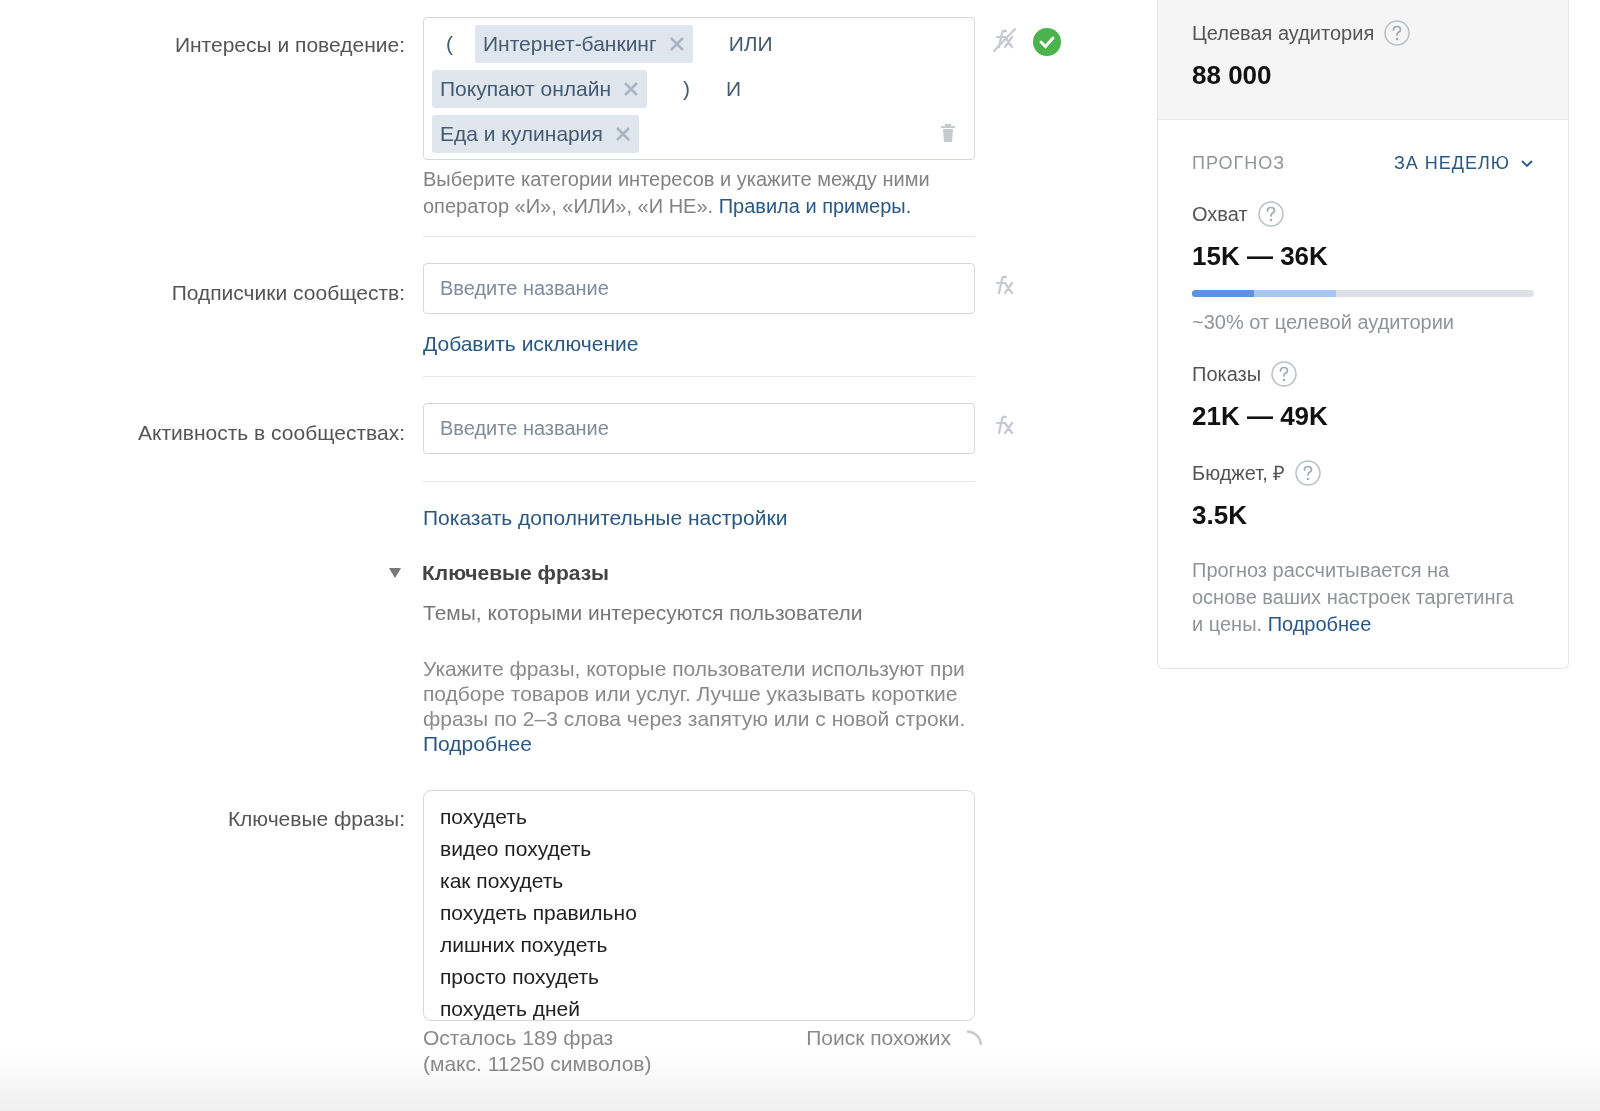 Image resolution: width=1600 pixels, height=1111 pixels. Describe the element at coordinates (289, 44) in the screenshot. I see `field-label: Интересы и поведение:` at that location.